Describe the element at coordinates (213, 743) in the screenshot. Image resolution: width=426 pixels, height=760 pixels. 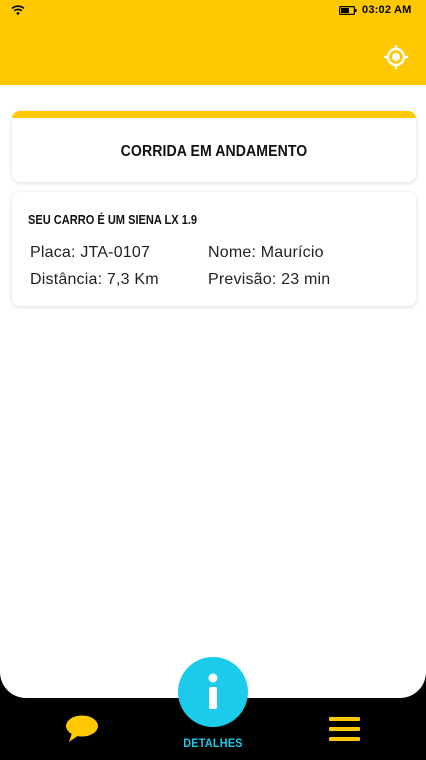
I see `details-label: DETALHES` at that location.